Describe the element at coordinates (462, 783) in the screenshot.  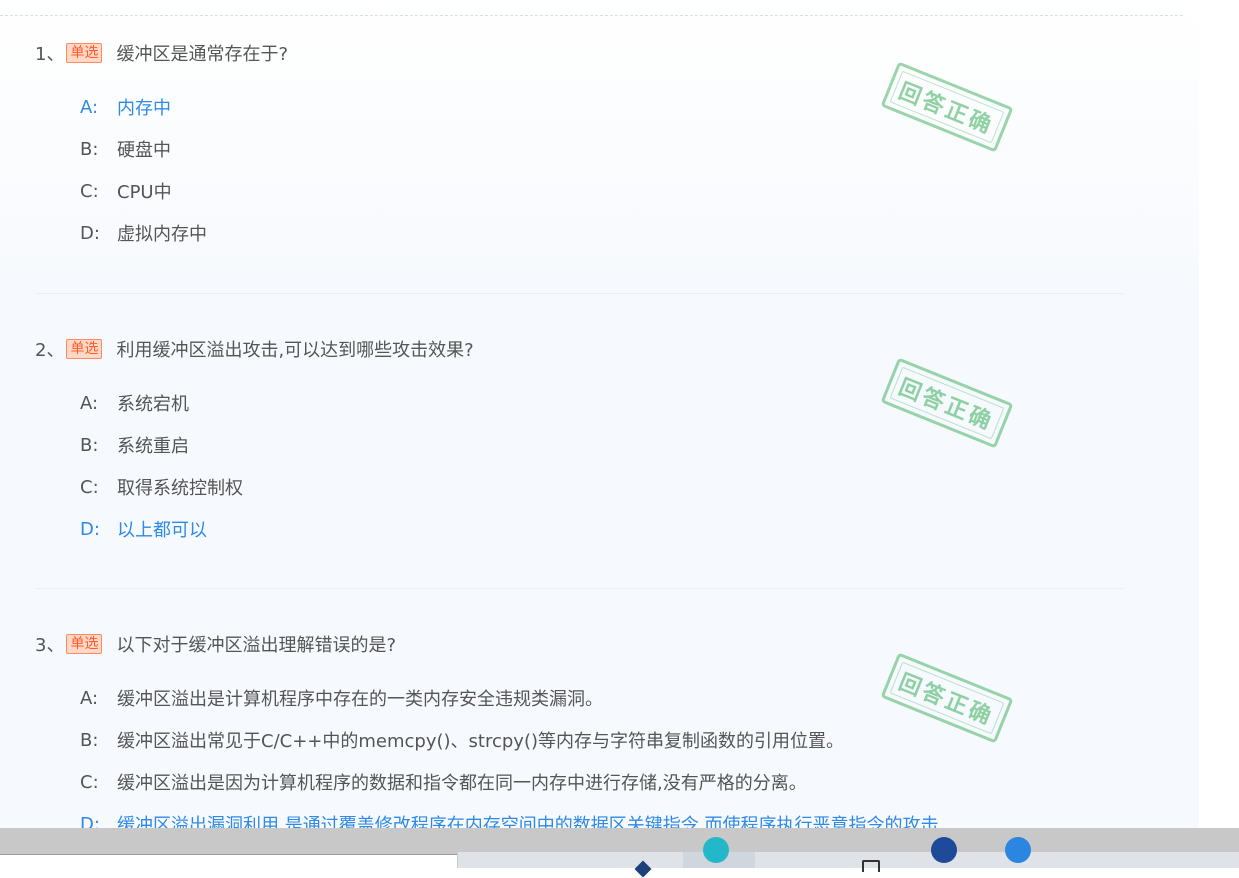
I see `option-text: 缓冲区溢出是因为计算机程序的数据和指令都在同一内存中进行存储,没有严格的分离。` at that location.